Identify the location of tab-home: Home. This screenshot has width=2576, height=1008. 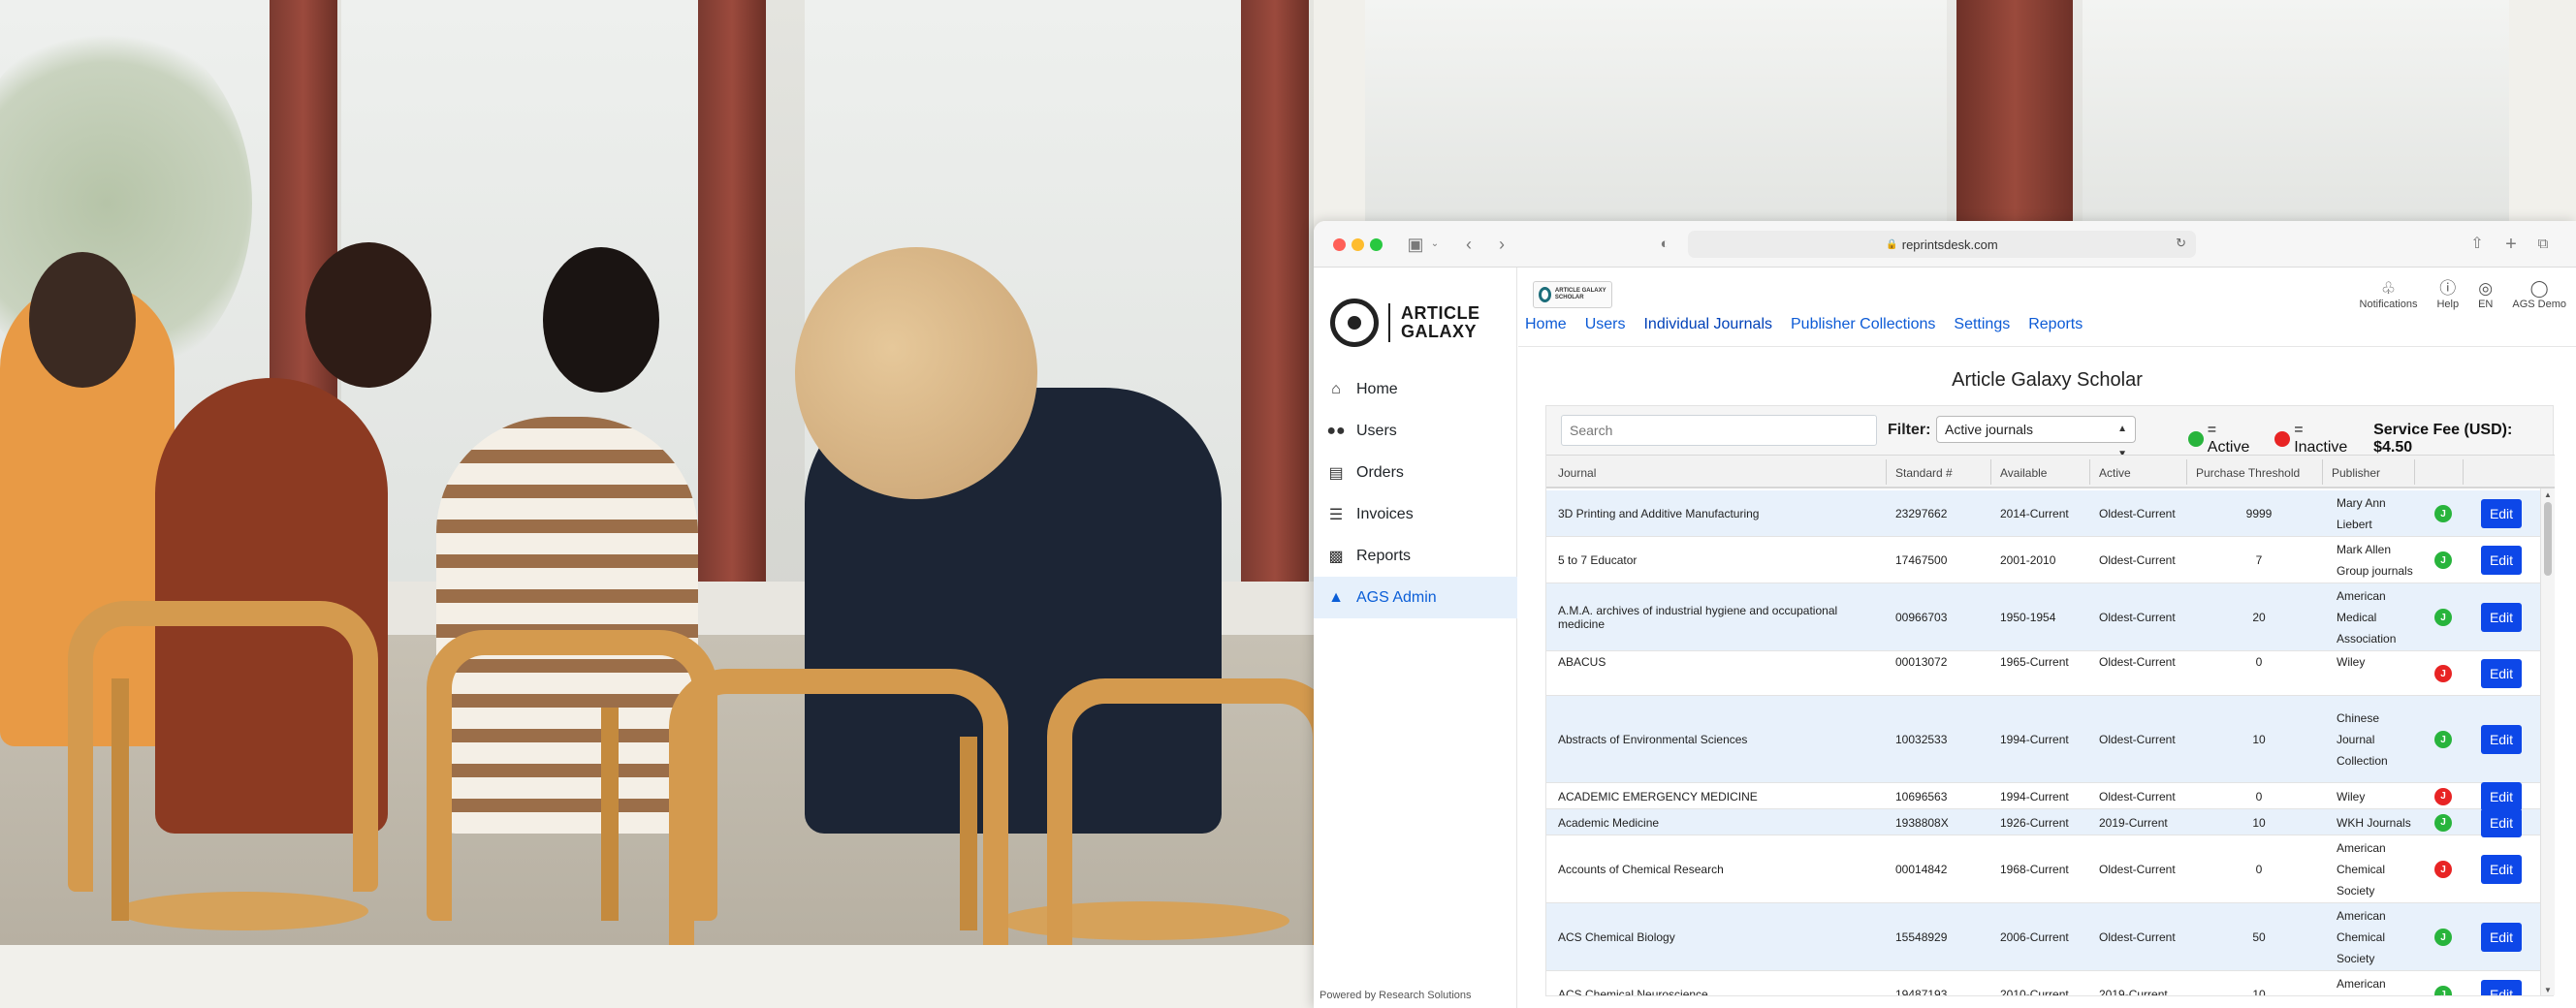
(1546, 325).